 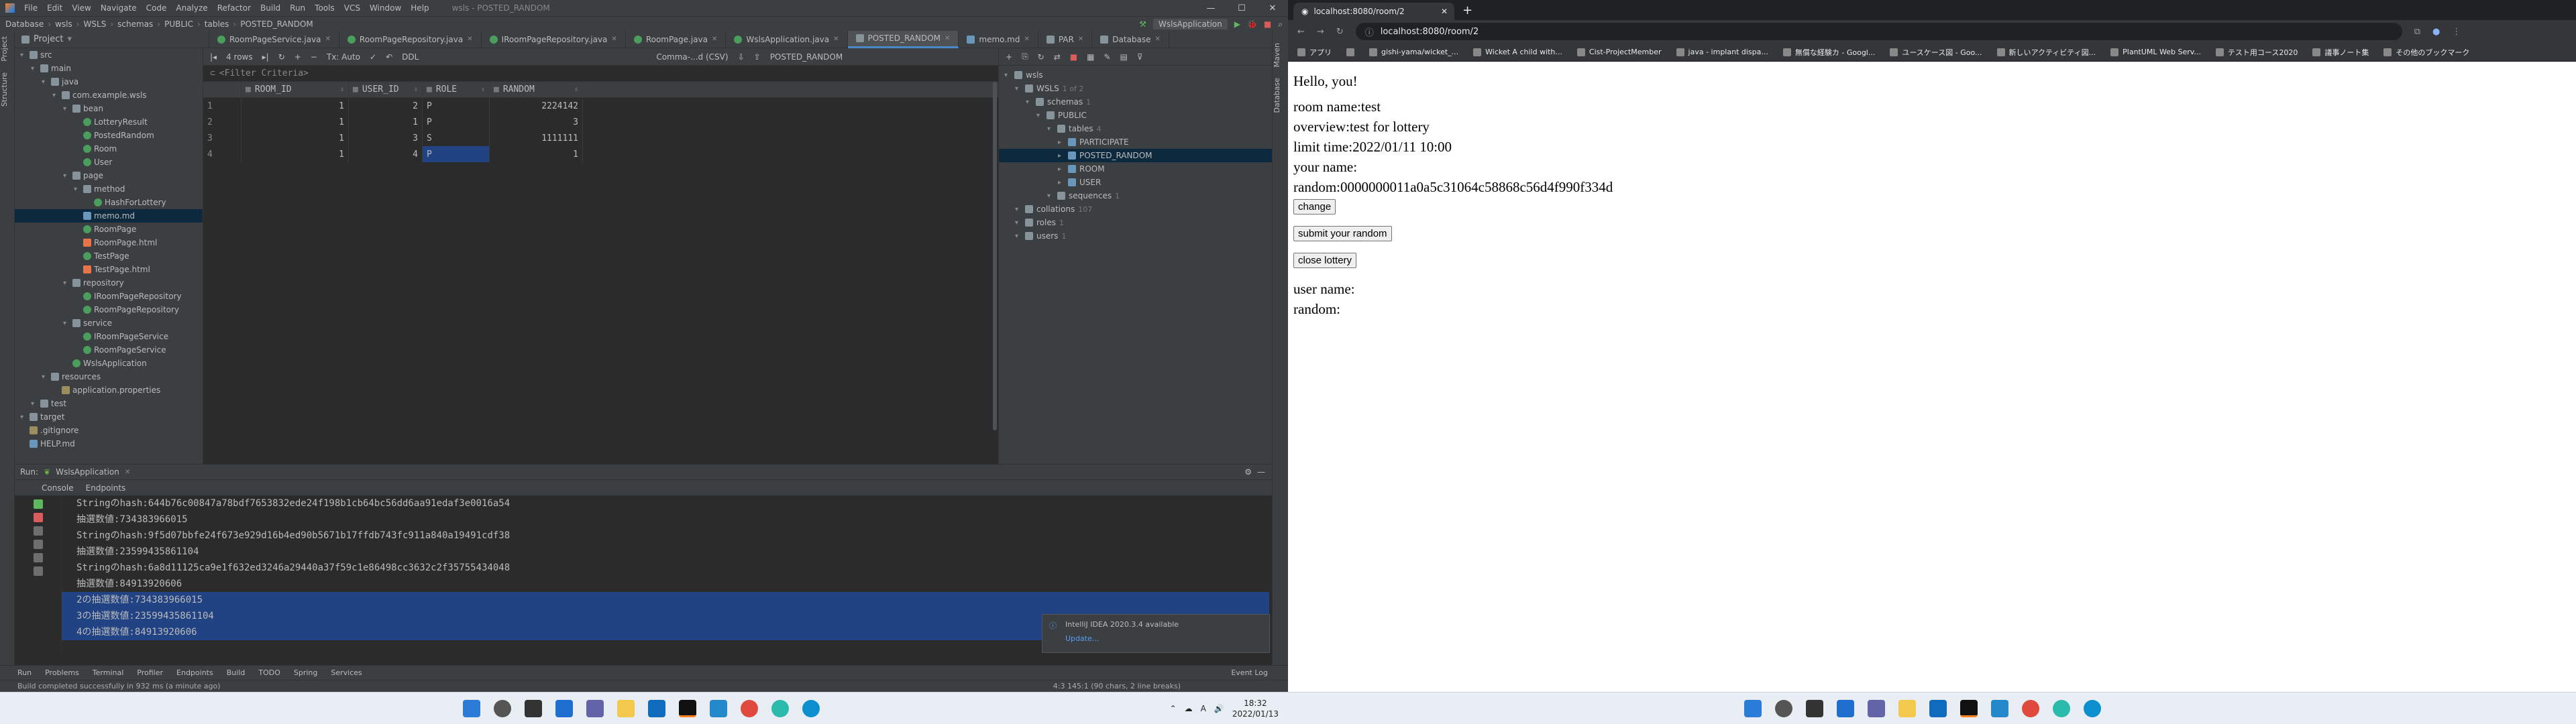 I want to click on hide-icon: —, so click(x=1261, y=472).